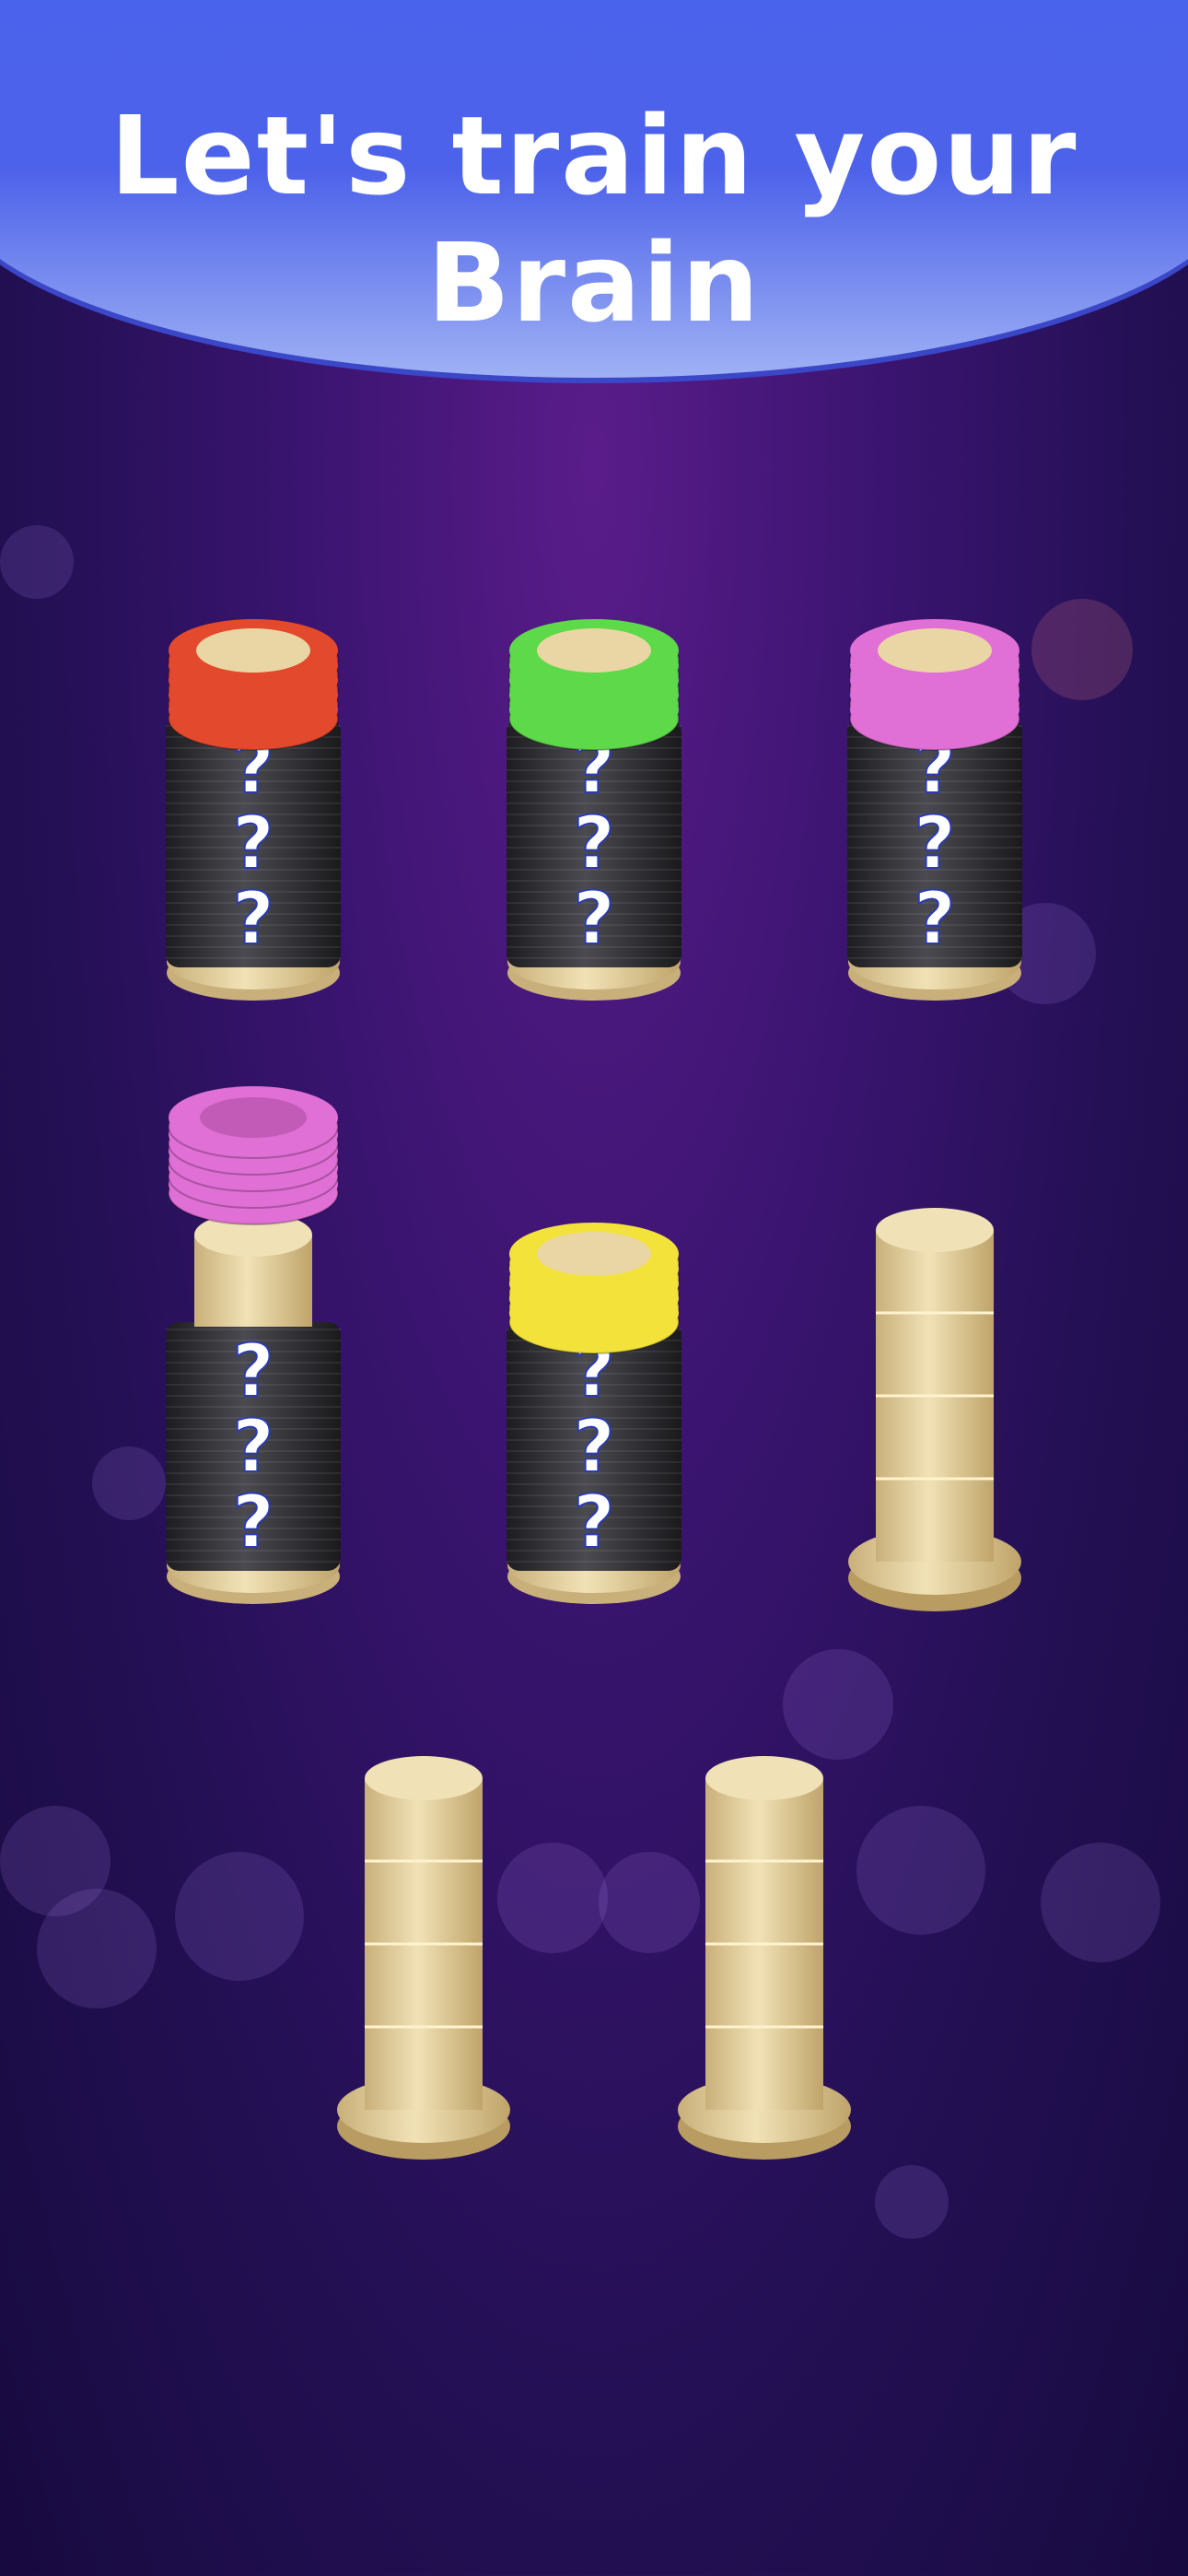  Describe the element at coordinates (934, 709) in the screenshot. I see `ring-pink-top` at that location.